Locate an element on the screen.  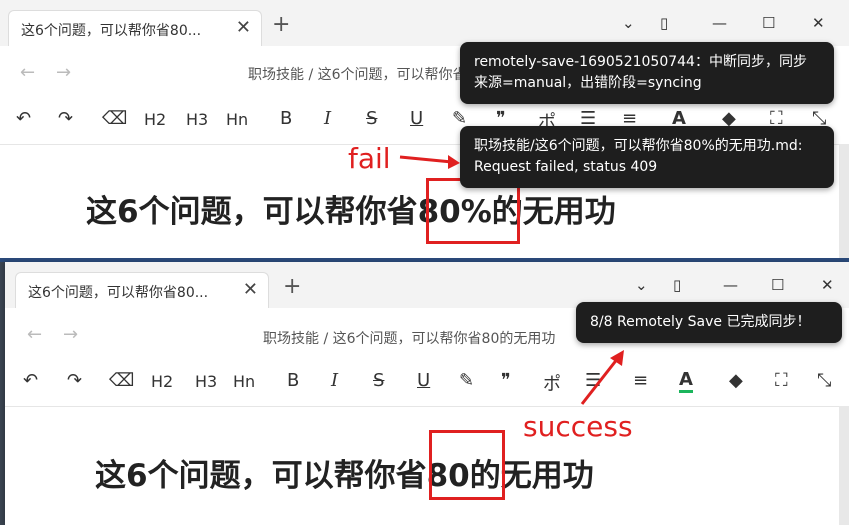
highlight-pen-icon: ✎ is located at coordinates (466, 380).